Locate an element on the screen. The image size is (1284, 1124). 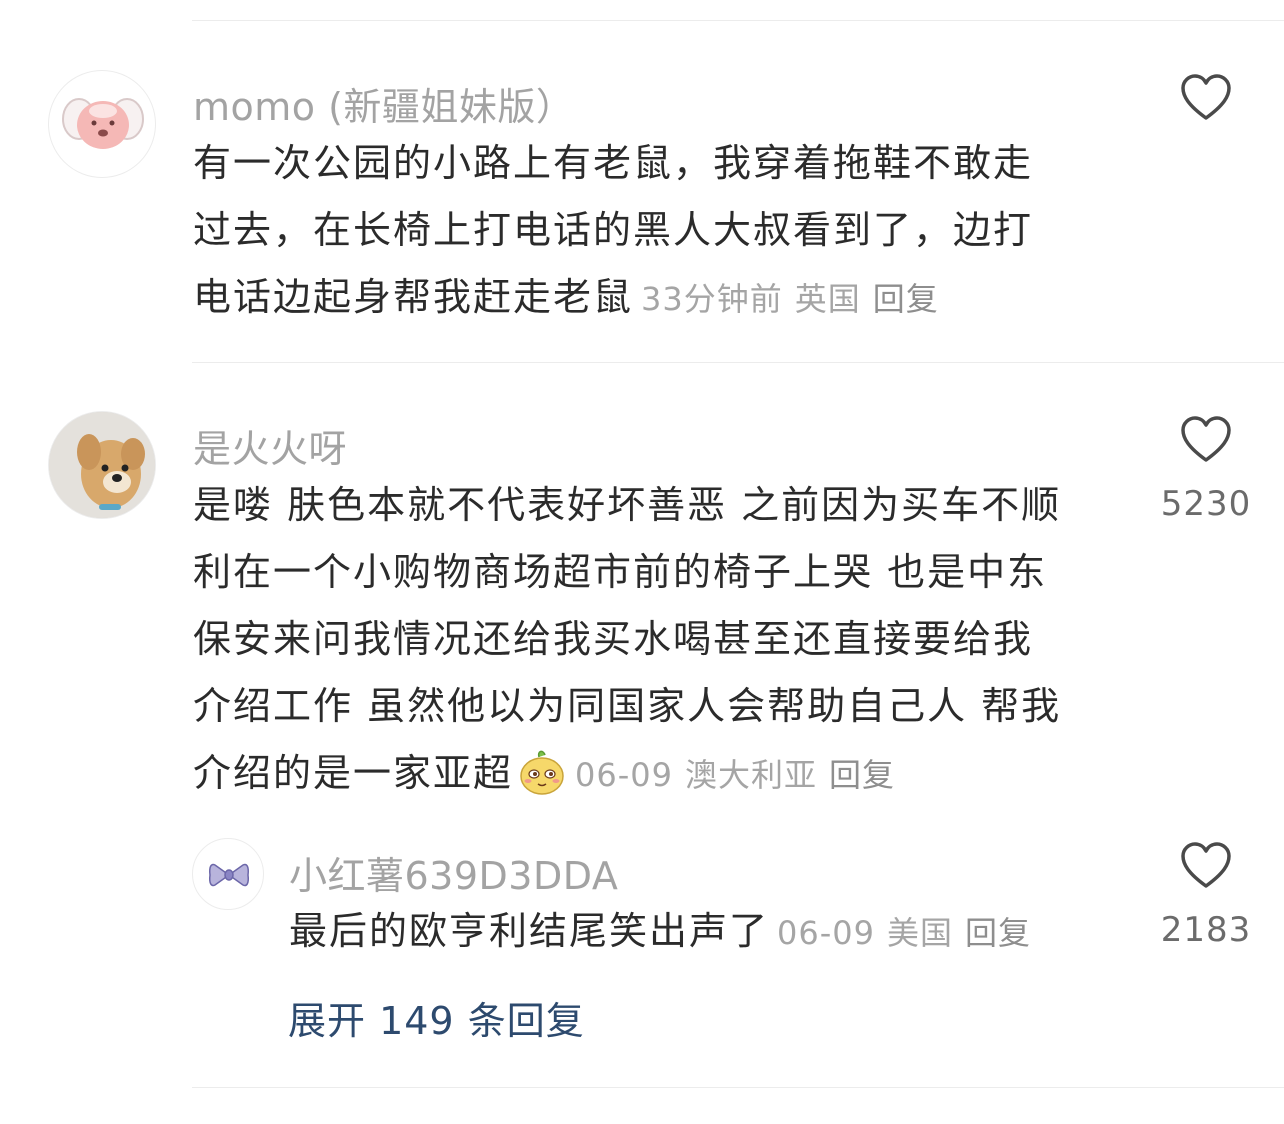
like-button is located at coordinates (1206, 98).